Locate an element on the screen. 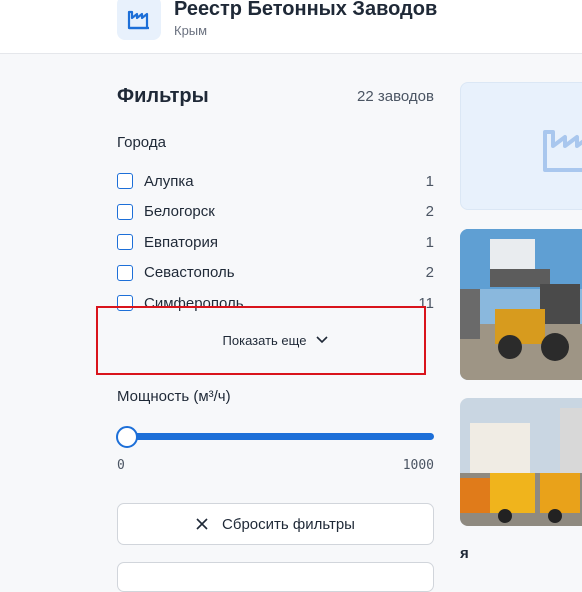 The height and width of the screenshot is (592, 582). city-name: Евпатория is located at coordinates (181, 242).